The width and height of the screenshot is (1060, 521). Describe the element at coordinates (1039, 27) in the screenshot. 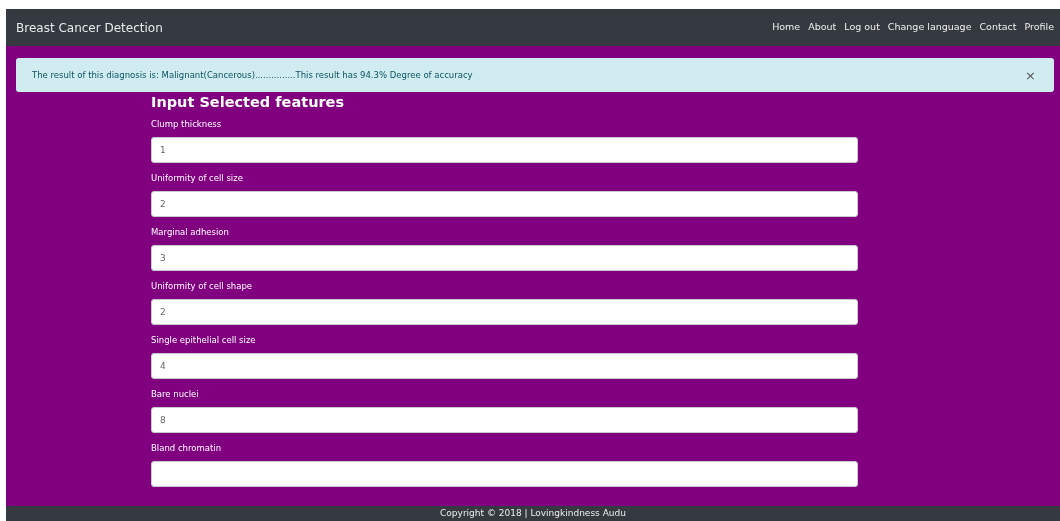

I see `nav-link: Profile` at that location.